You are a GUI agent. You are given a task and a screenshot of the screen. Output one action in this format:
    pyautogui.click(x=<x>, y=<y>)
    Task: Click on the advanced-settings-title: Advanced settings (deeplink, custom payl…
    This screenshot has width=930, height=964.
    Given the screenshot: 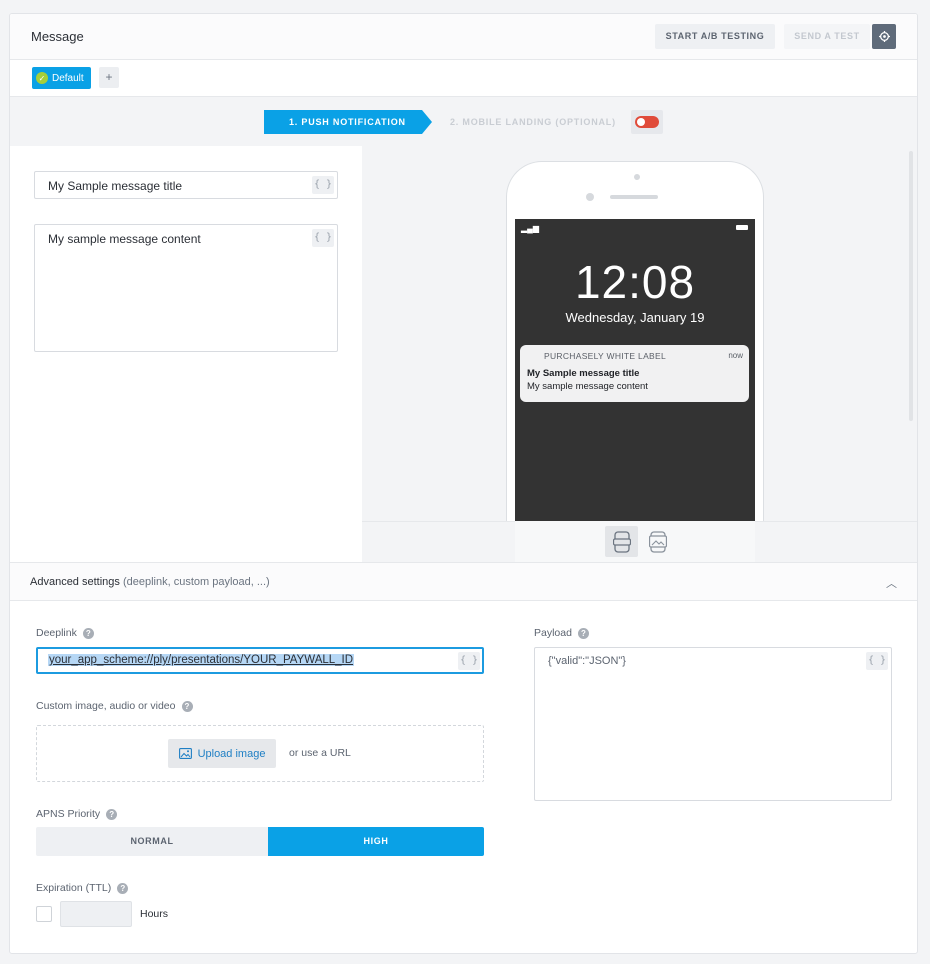 What is the action you would take?
    pyautogui.click(x=150, y=582)
    